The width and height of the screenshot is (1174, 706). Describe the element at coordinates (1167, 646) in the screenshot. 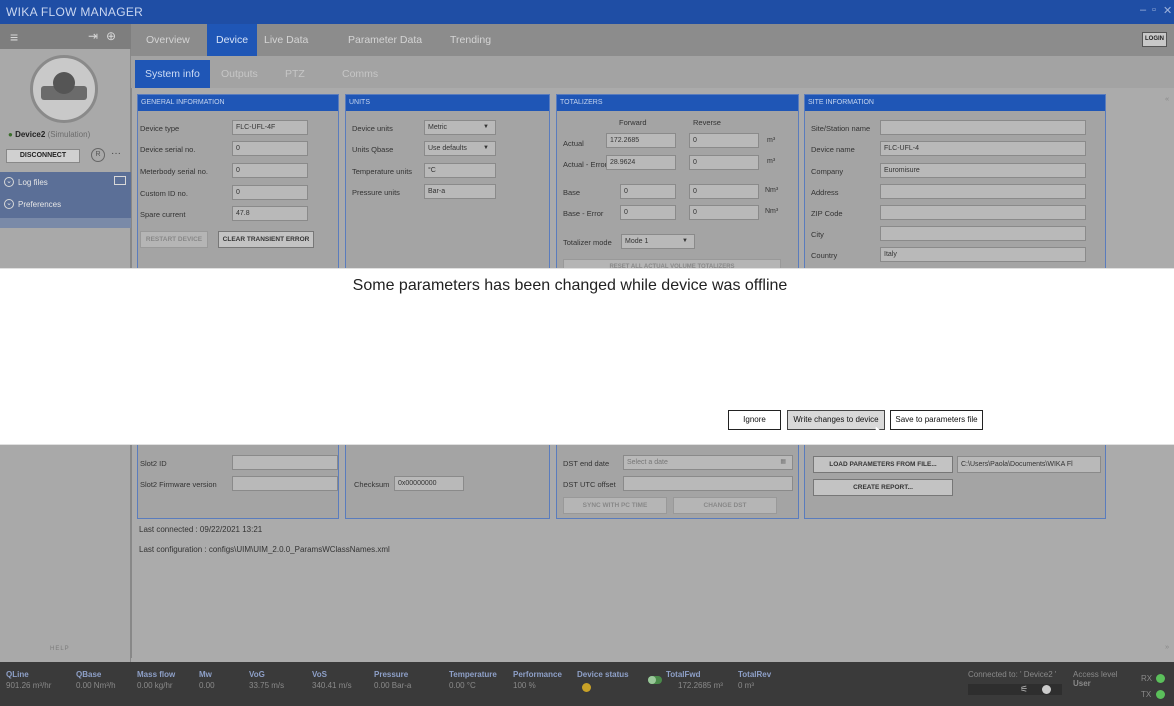

I see `collapse-bottom-icon: »` at that location.